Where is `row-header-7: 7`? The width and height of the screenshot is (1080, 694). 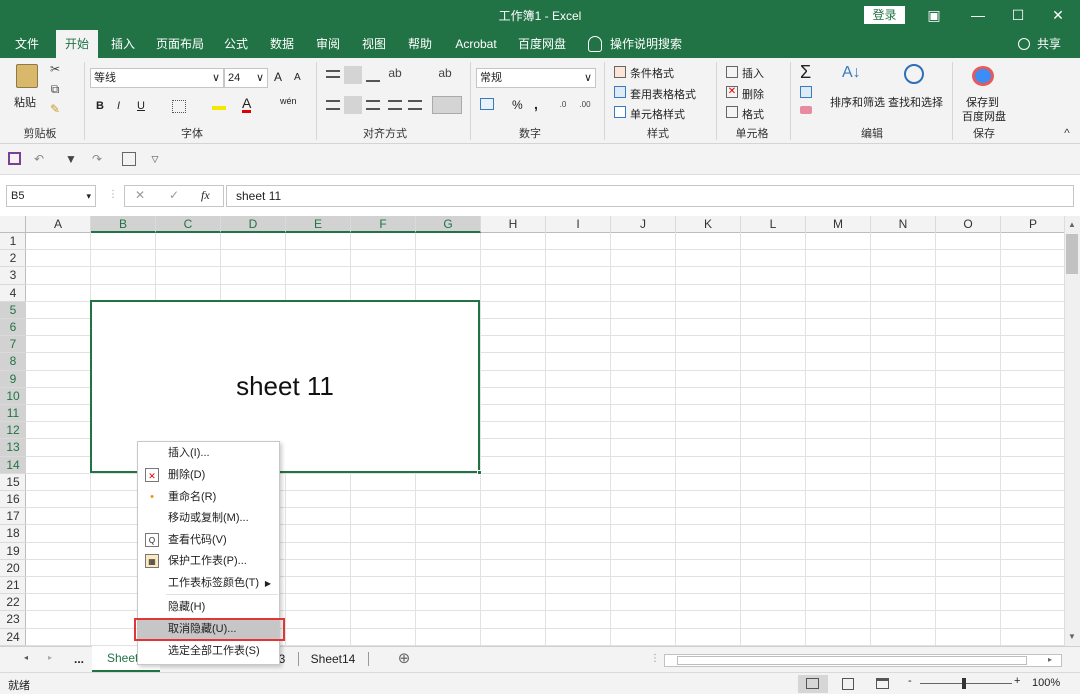 row-header-7: 7 is located at coordinates (13, 345).